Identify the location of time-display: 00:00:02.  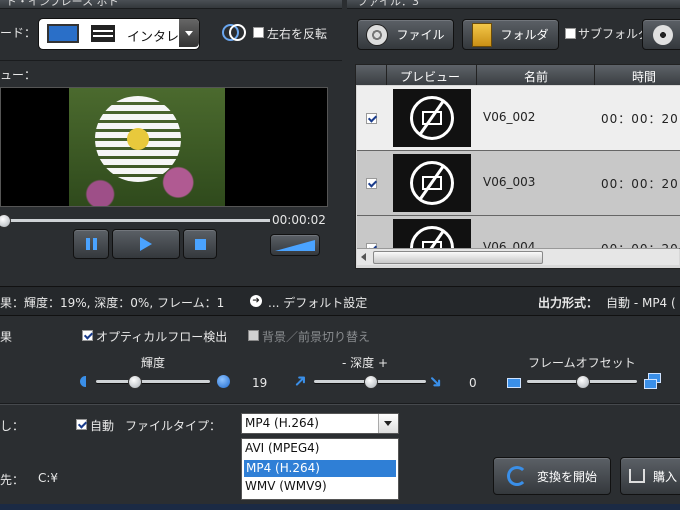
(299, 220).